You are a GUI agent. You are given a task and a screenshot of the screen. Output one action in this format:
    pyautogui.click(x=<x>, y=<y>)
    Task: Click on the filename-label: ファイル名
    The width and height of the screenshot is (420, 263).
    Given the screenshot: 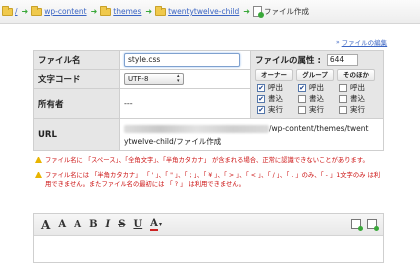 What is the action you would take?
    pyautogui.click(x=76, y=60)
    